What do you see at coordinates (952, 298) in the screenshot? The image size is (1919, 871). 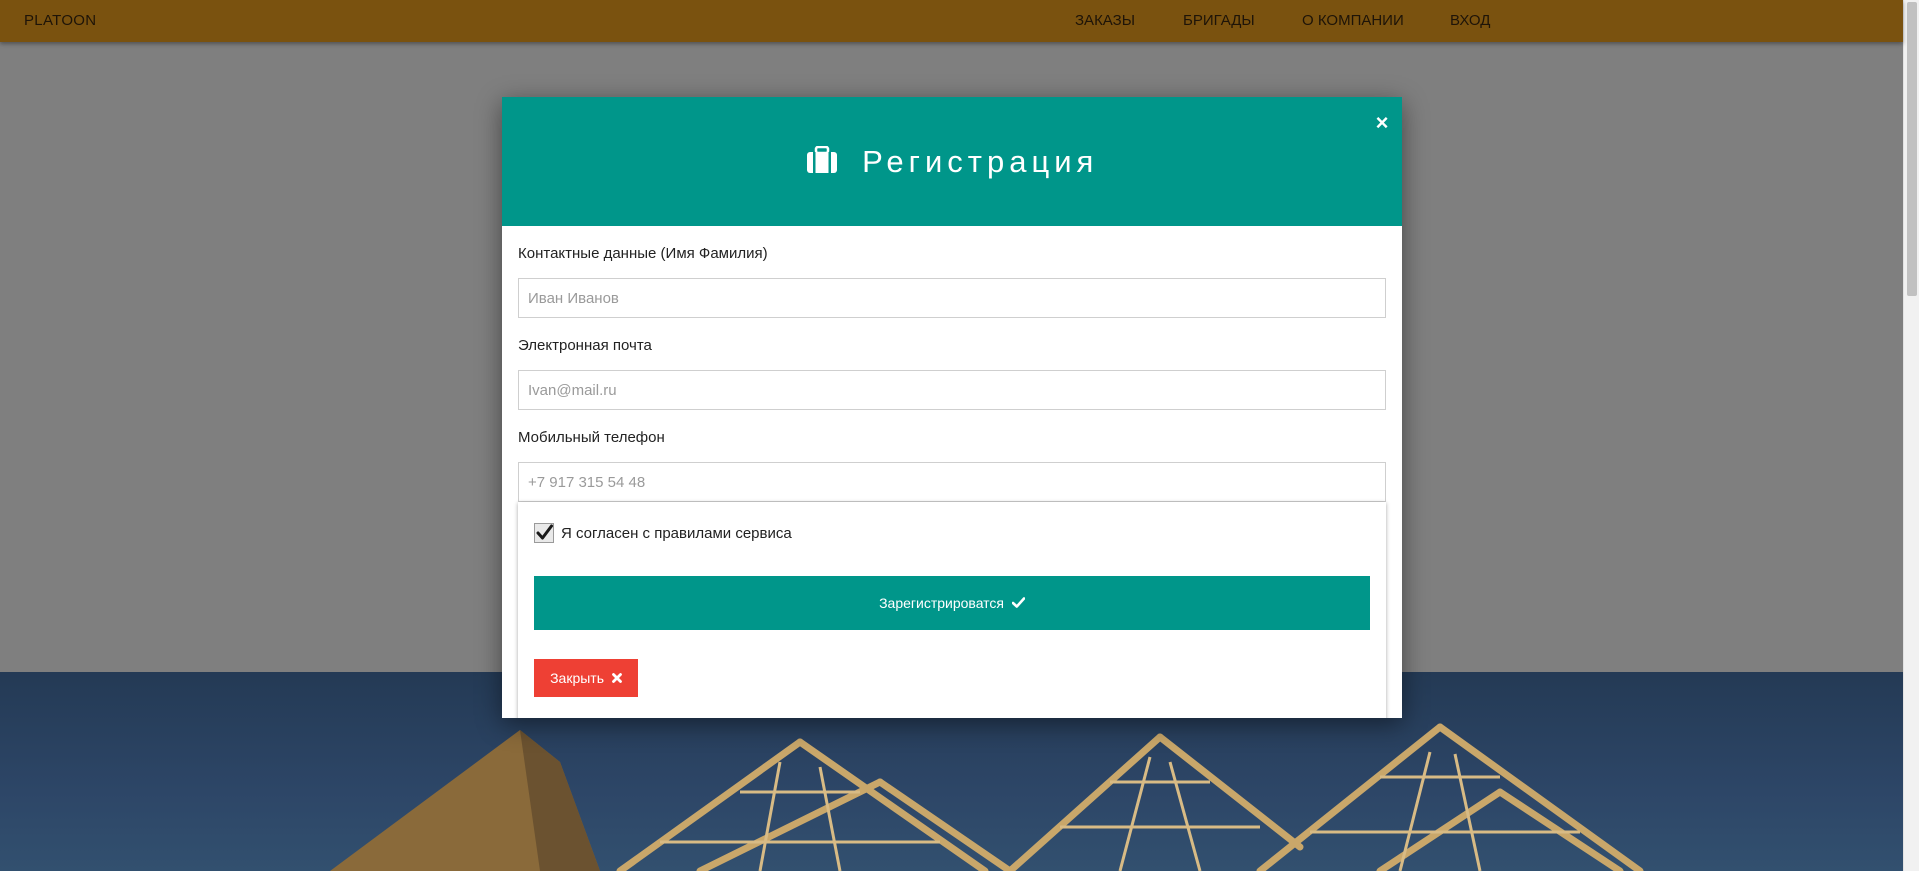 I see `full-name-input` at bounding box center [952, 298].